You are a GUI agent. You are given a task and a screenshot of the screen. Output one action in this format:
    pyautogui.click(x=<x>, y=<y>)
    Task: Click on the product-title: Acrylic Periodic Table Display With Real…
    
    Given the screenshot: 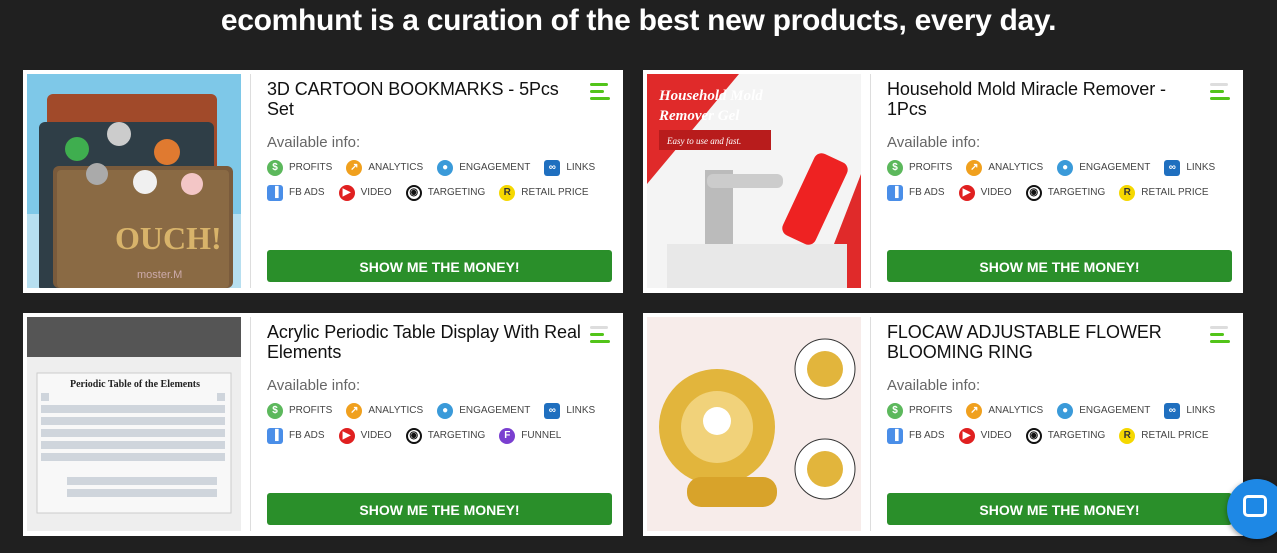 What is the action you would take?
    pyautogui.click(x=427, y=342)
    